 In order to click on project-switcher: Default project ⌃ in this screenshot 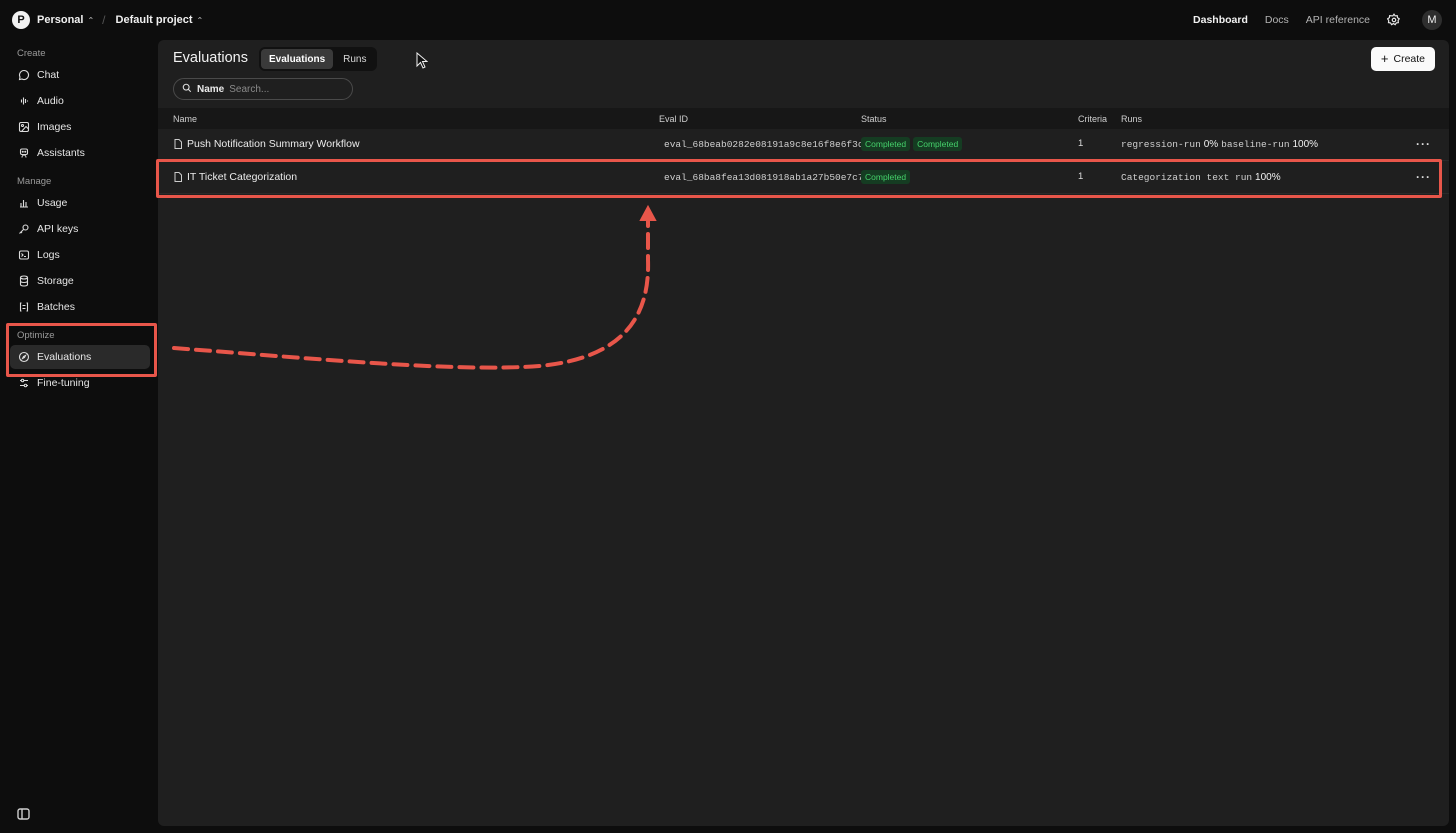, I will do `click(160, 20)`.